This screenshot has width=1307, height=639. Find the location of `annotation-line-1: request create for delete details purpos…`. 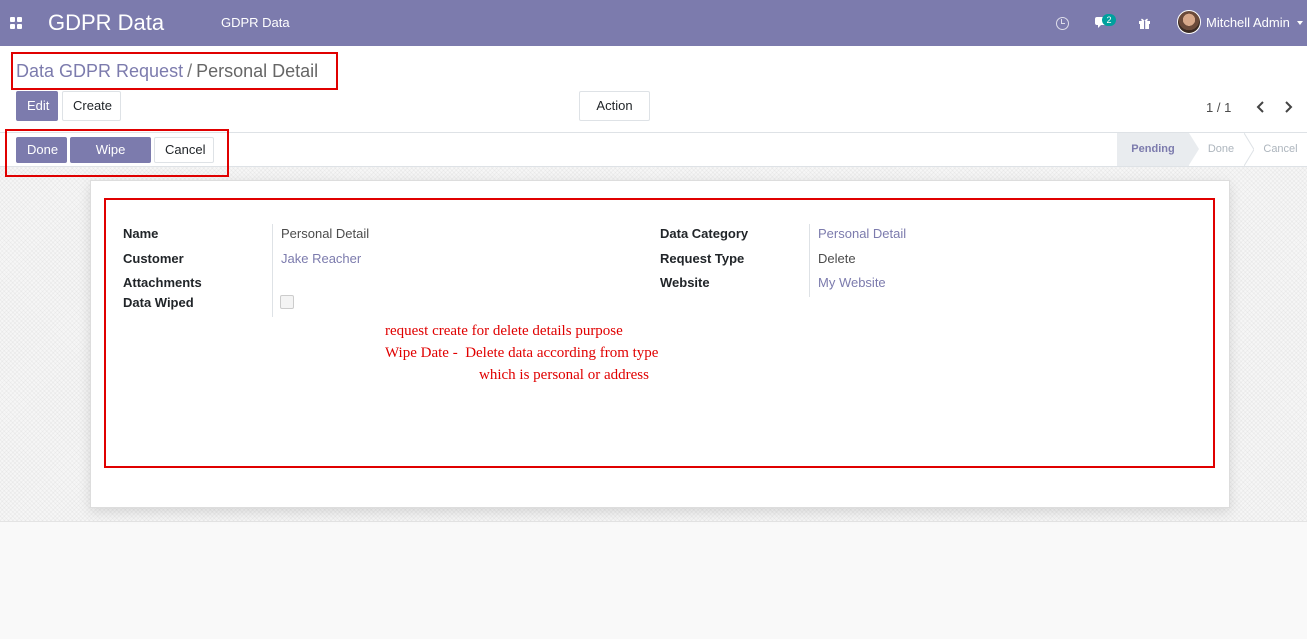

annotation-line-1: request create for delete details purpos… is located at coordinates (504, 331).